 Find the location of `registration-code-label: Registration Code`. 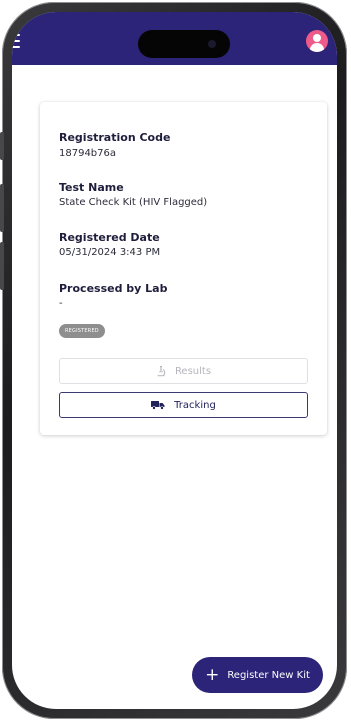

registration-code-label: Registration Code is located at coordinates (115, 137).